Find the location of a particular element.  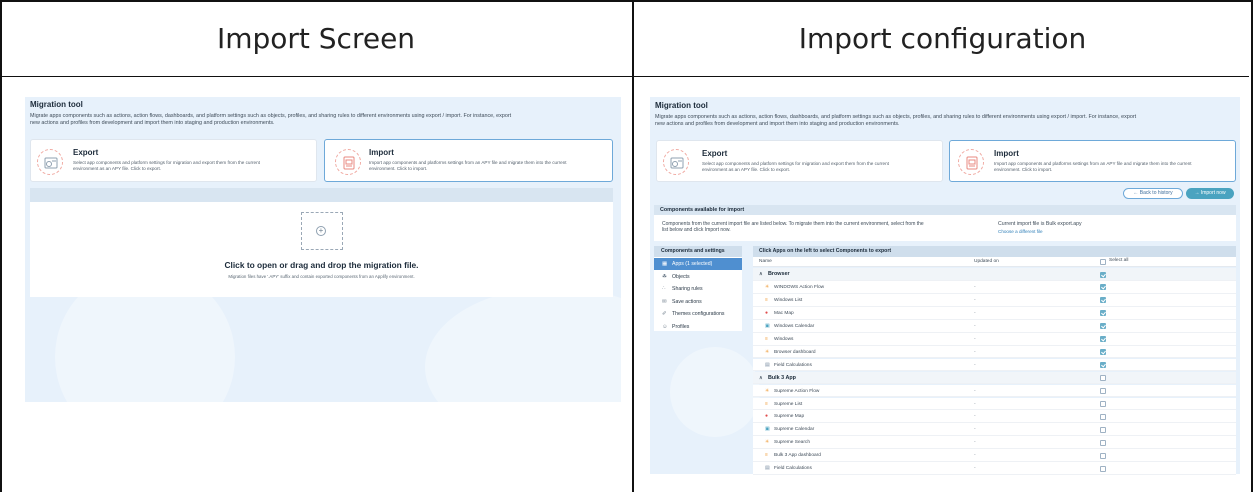

row-name: ✳ Browser dashboard is located at coordinates (790, 352).